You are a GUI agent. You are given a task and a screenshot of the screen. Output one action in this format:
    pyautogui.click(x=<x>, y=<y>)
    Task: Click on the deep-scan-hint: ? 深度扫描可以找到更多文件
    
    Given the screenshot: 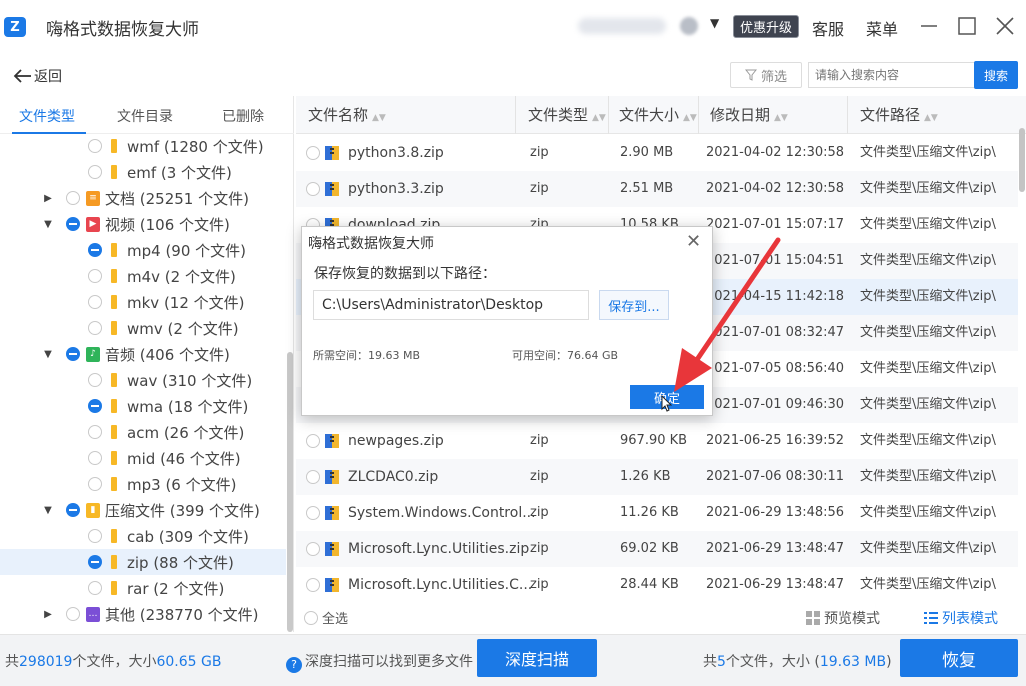 What is the action you would take?
    pyautogui.click(x=379, y=662)
    